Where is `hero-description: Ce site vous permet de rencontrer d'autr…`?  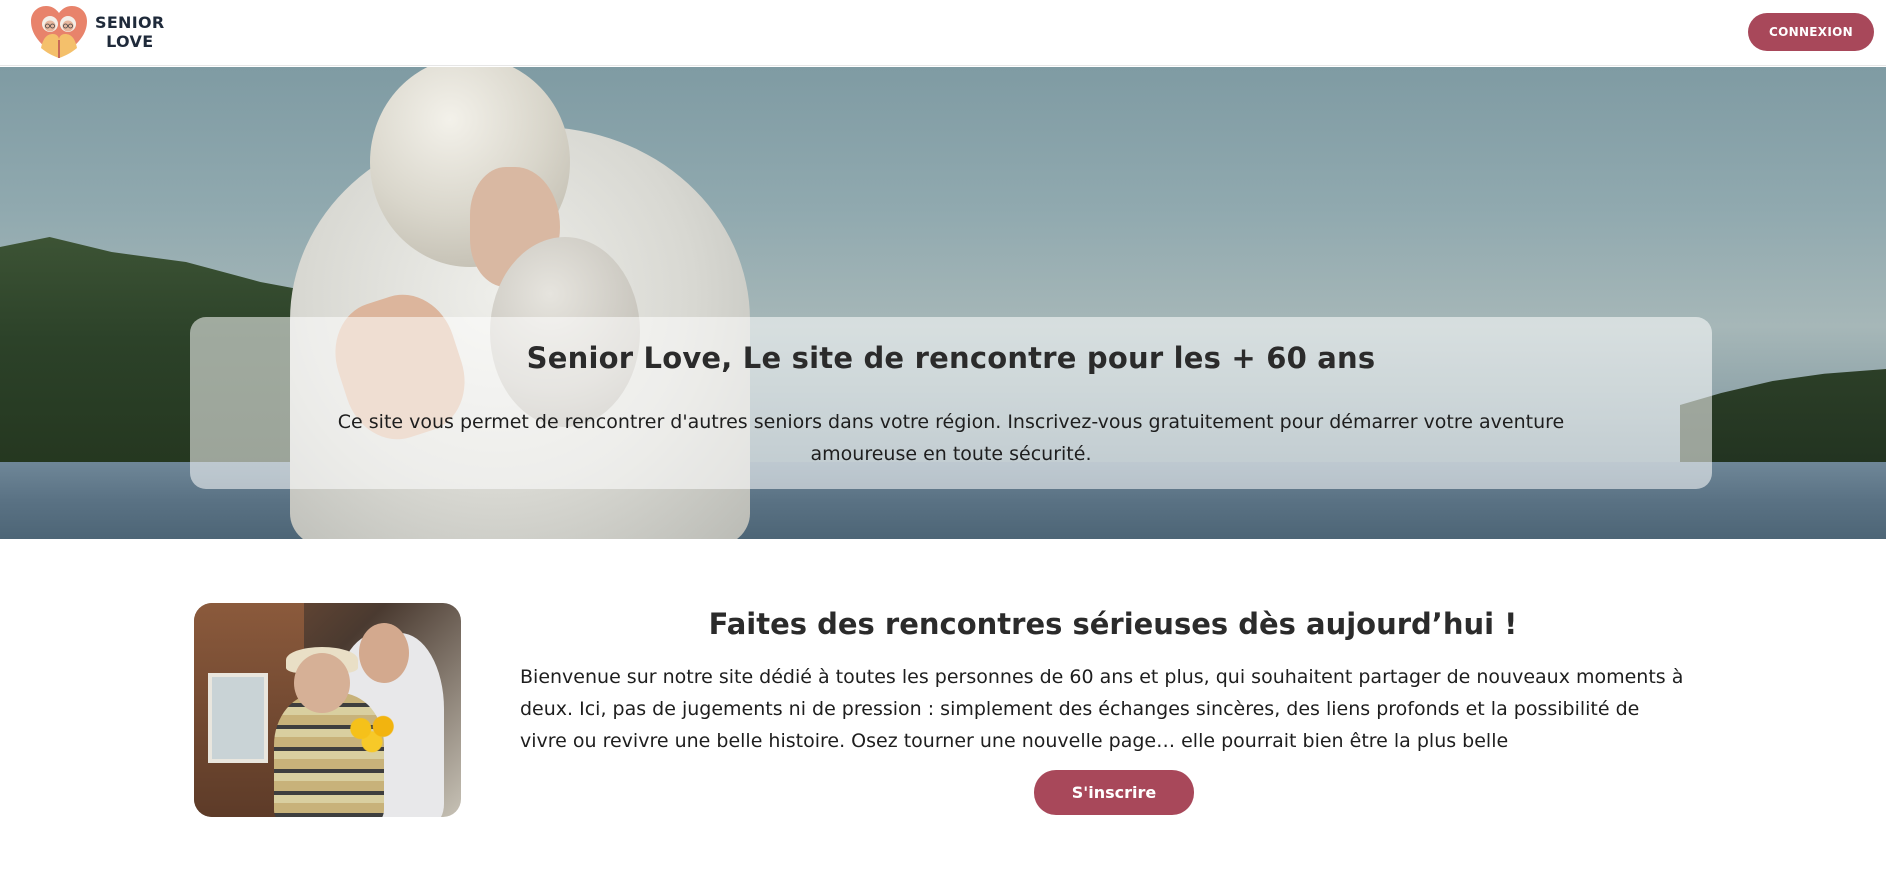
hero-description: Ce site vous permet de rencontrer d'autr… is located at coordinates (951, 438).